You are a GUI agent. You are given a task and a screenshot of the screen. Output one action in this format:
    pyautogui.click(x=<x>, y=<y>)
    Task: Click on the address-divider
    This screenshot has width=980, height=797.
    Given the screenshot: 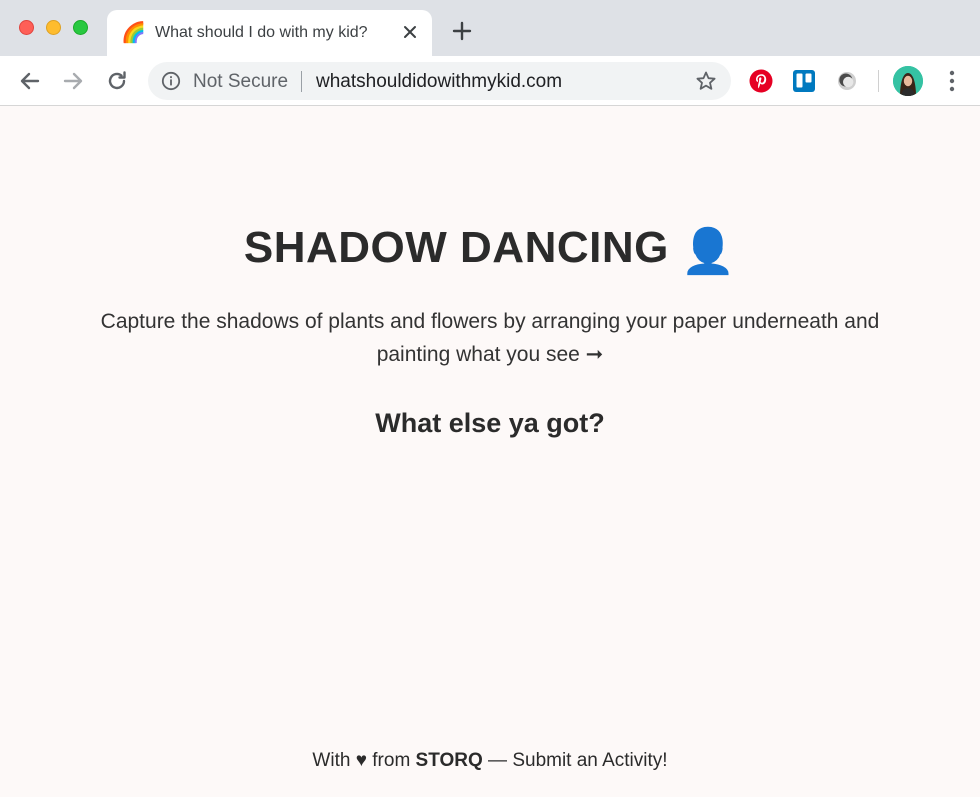 What is the action you would take?
    pyautogui.click(x=301, y=81)
    